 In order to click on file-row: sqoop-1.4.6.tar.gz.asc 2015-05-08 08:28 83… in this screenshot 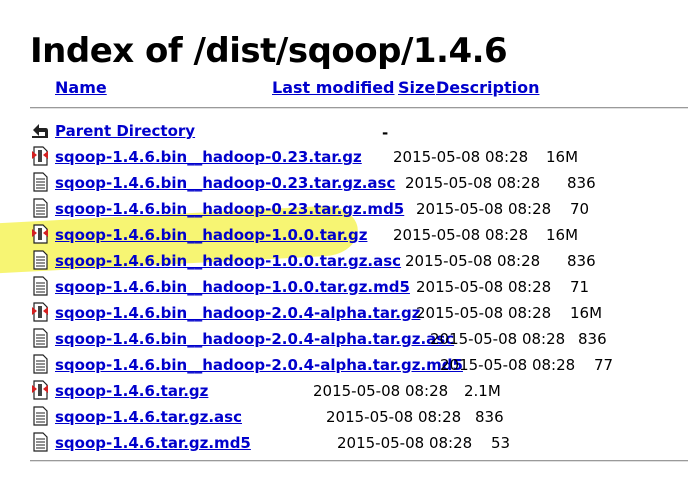, I will do `click(344, 417)`.